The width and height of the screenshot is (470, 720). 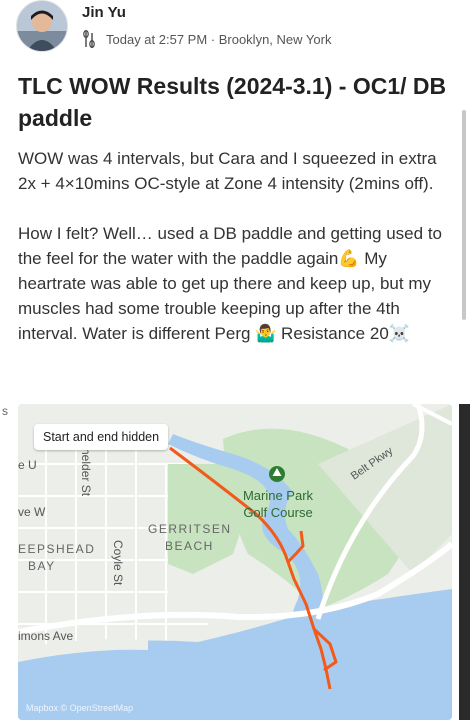 I want to click on scrollbar-thumb, so click(x=464, y=215).